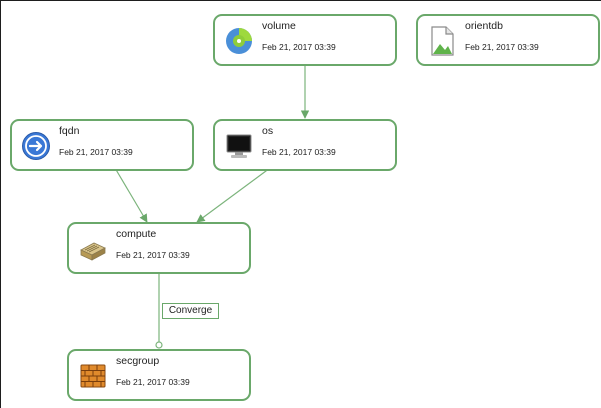  Describe the element at coordinates (159, 375) in the screenshot. I see `node-secgroup: secgroup Feb 21, 2017 03:39` at that location.